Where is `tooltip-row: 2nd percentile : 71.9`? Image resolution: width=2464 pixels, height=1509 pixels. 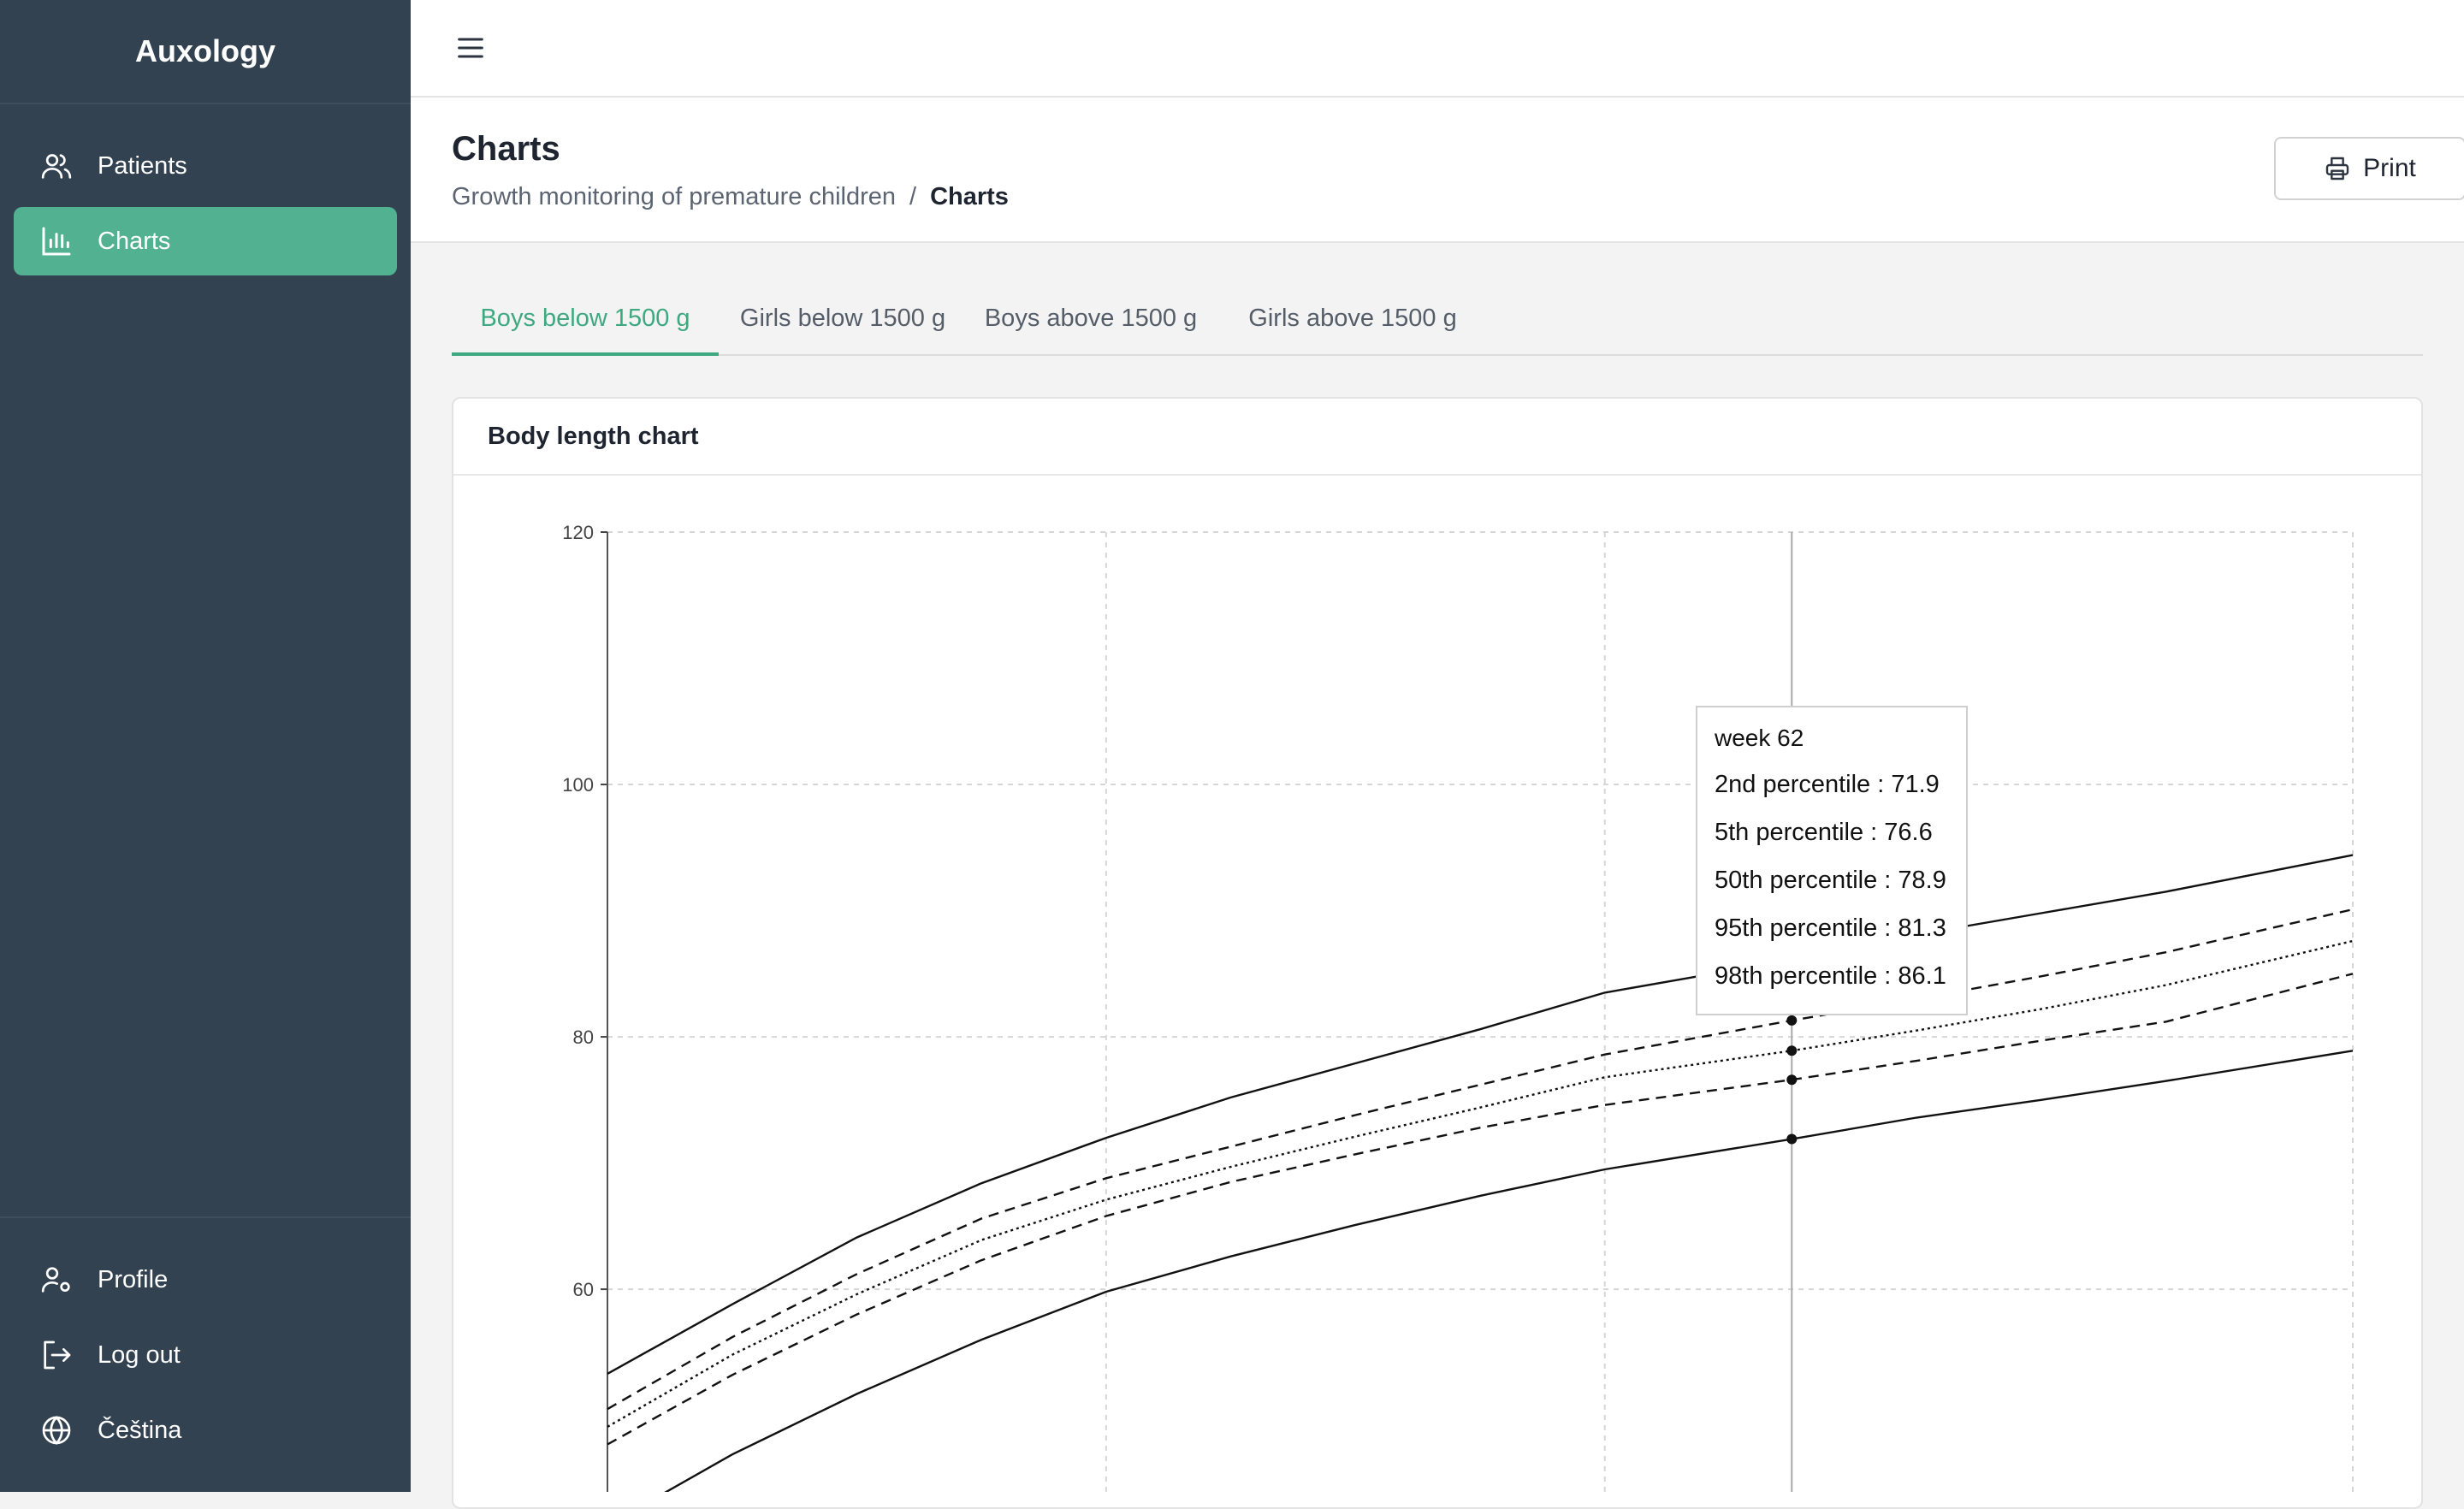
tooltip-row: 2nd percentile : 71.9 is located at coordinates (1827, 784).